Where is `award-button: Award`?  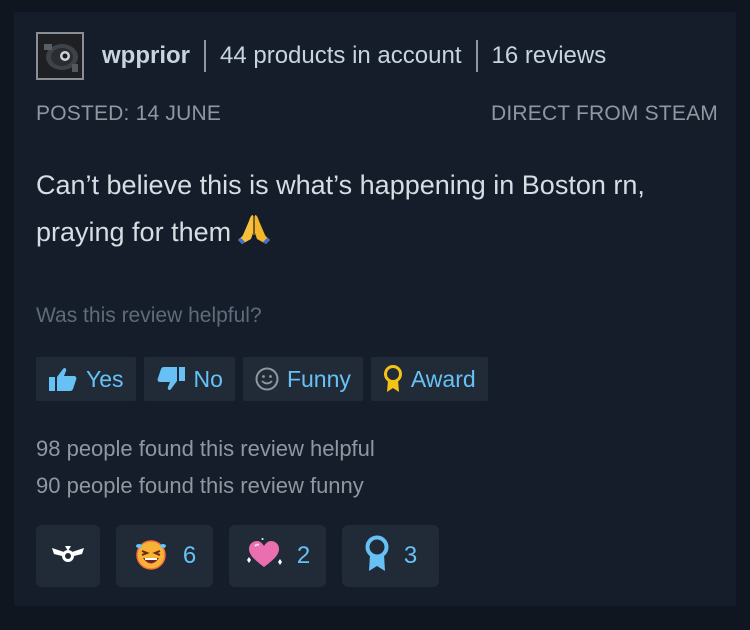
award-button: Award is located at coordinates (429, 379).